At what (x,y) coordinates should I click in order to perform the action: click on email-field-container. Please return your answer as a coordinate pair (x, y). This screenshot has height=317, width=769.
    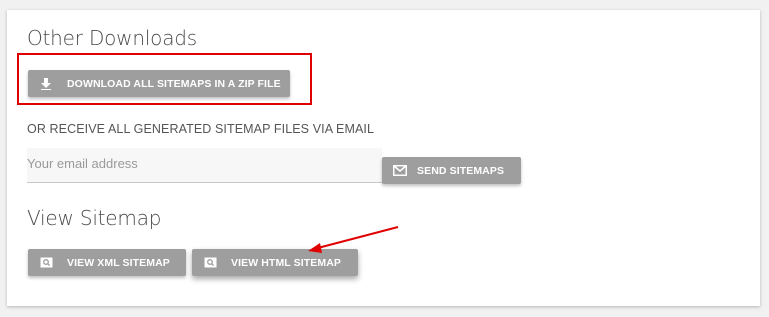
    Looking at the image, I should click on (204, 165).